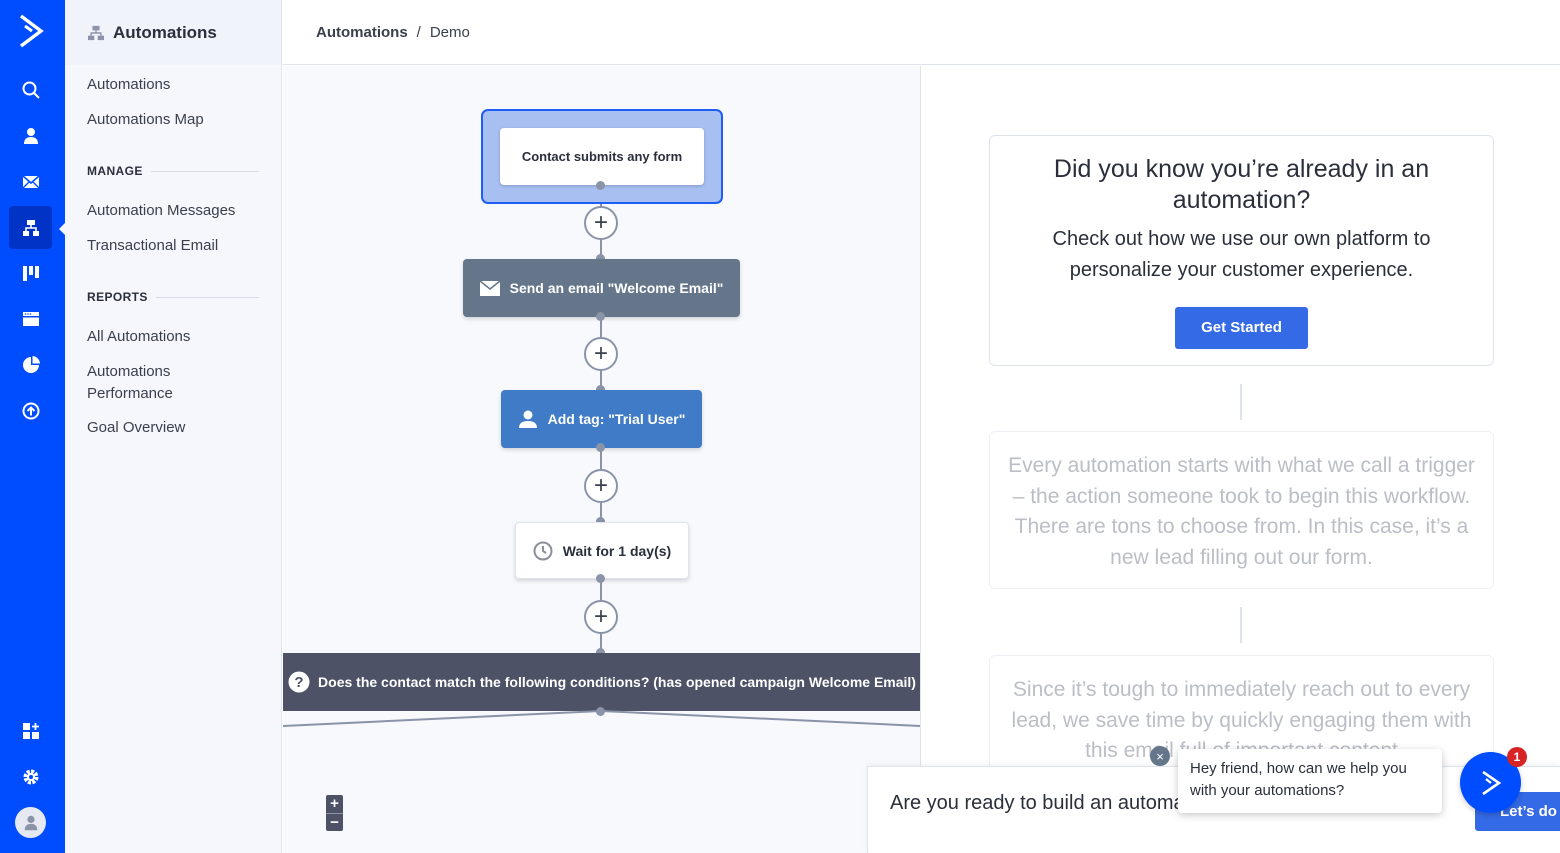 This screenshot has width=1560, height=853. Describe the element at coordinates (616, 419) in the screenshot. I see `node-label: Add tag: "Trial User"` at that location.